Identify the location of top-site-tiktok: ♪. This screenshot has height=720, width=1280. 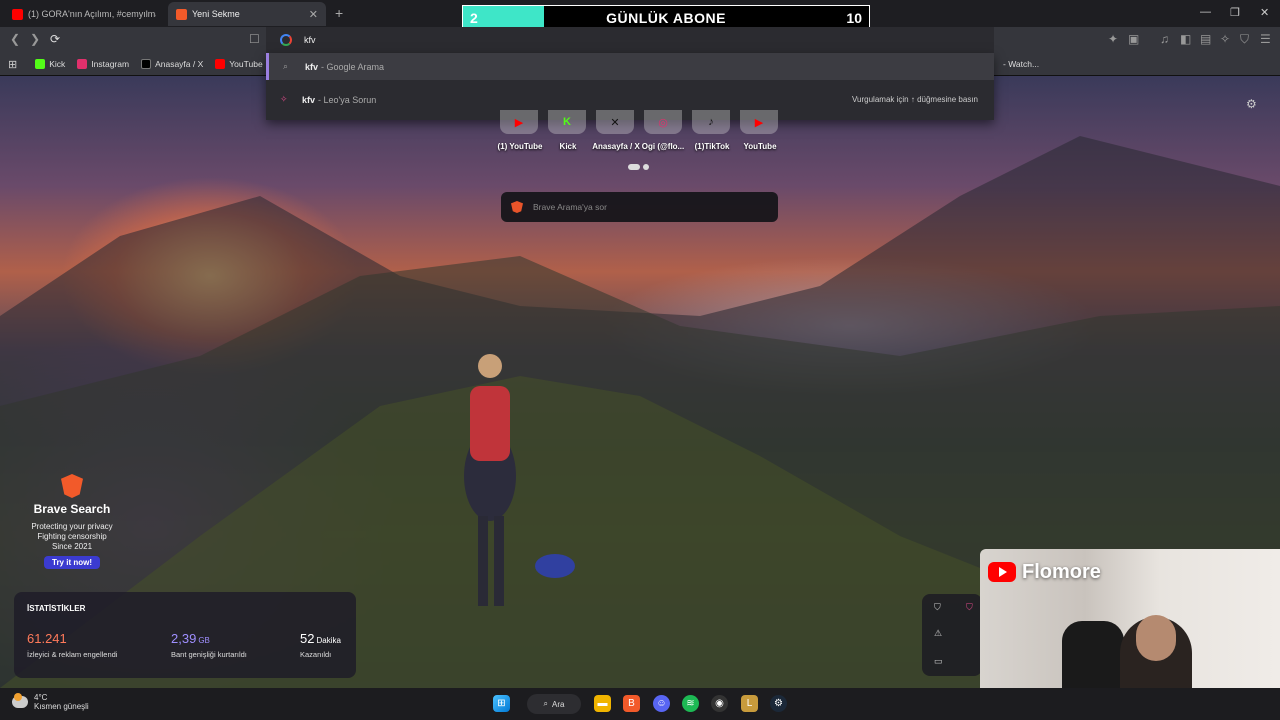
(711, 122).